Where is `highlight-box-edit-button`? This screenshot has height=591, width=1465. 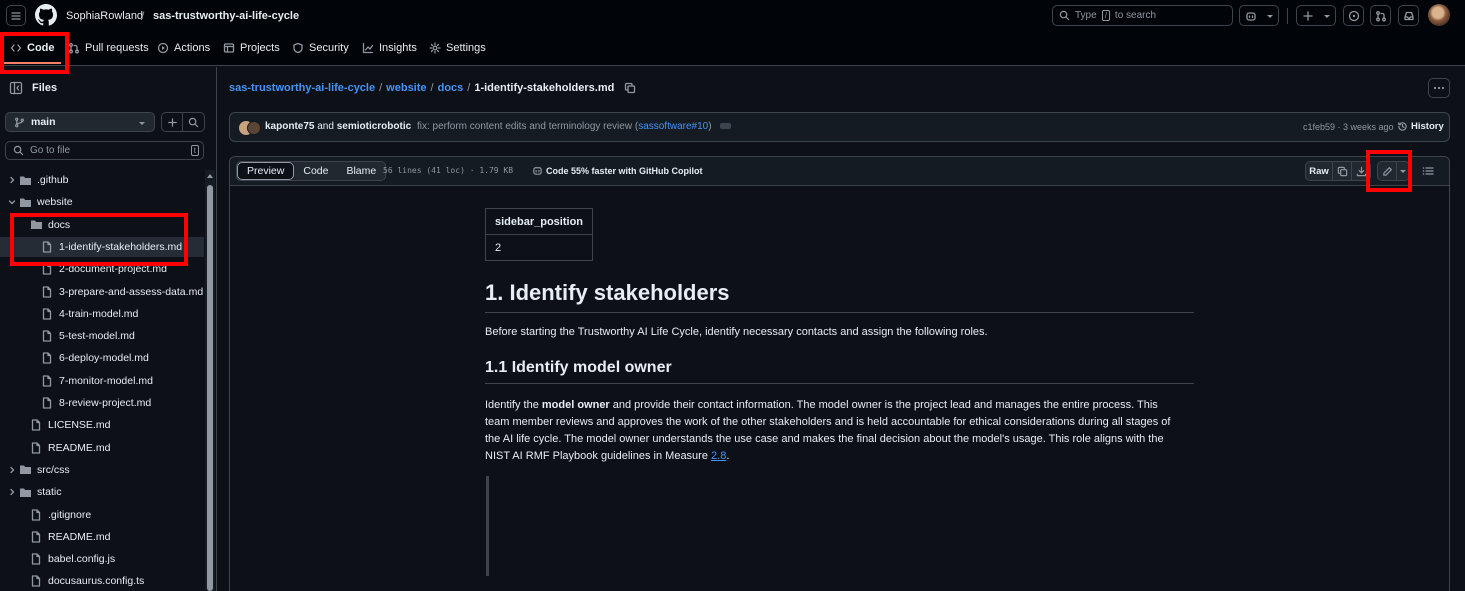 highlight-box-edit-button is located at coordinates (1389, 171).